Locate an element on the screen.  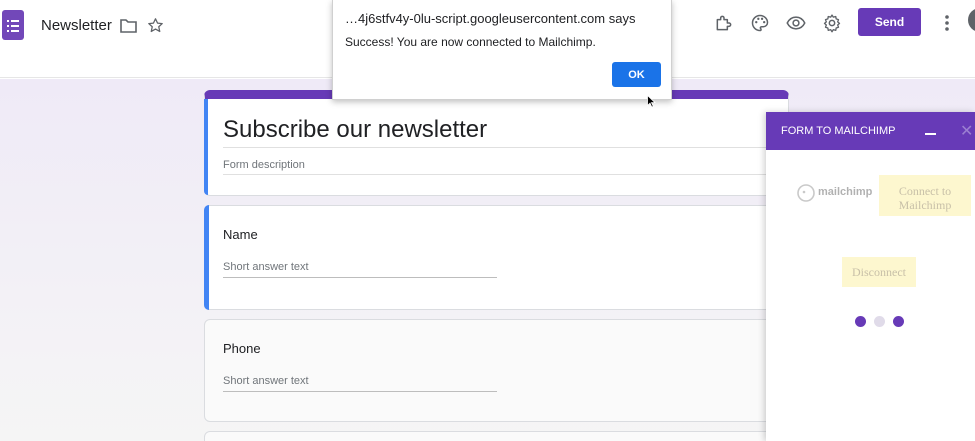
connect-mailchimp-button: Connect to Mailchimp is located at coordinates (925, 195).